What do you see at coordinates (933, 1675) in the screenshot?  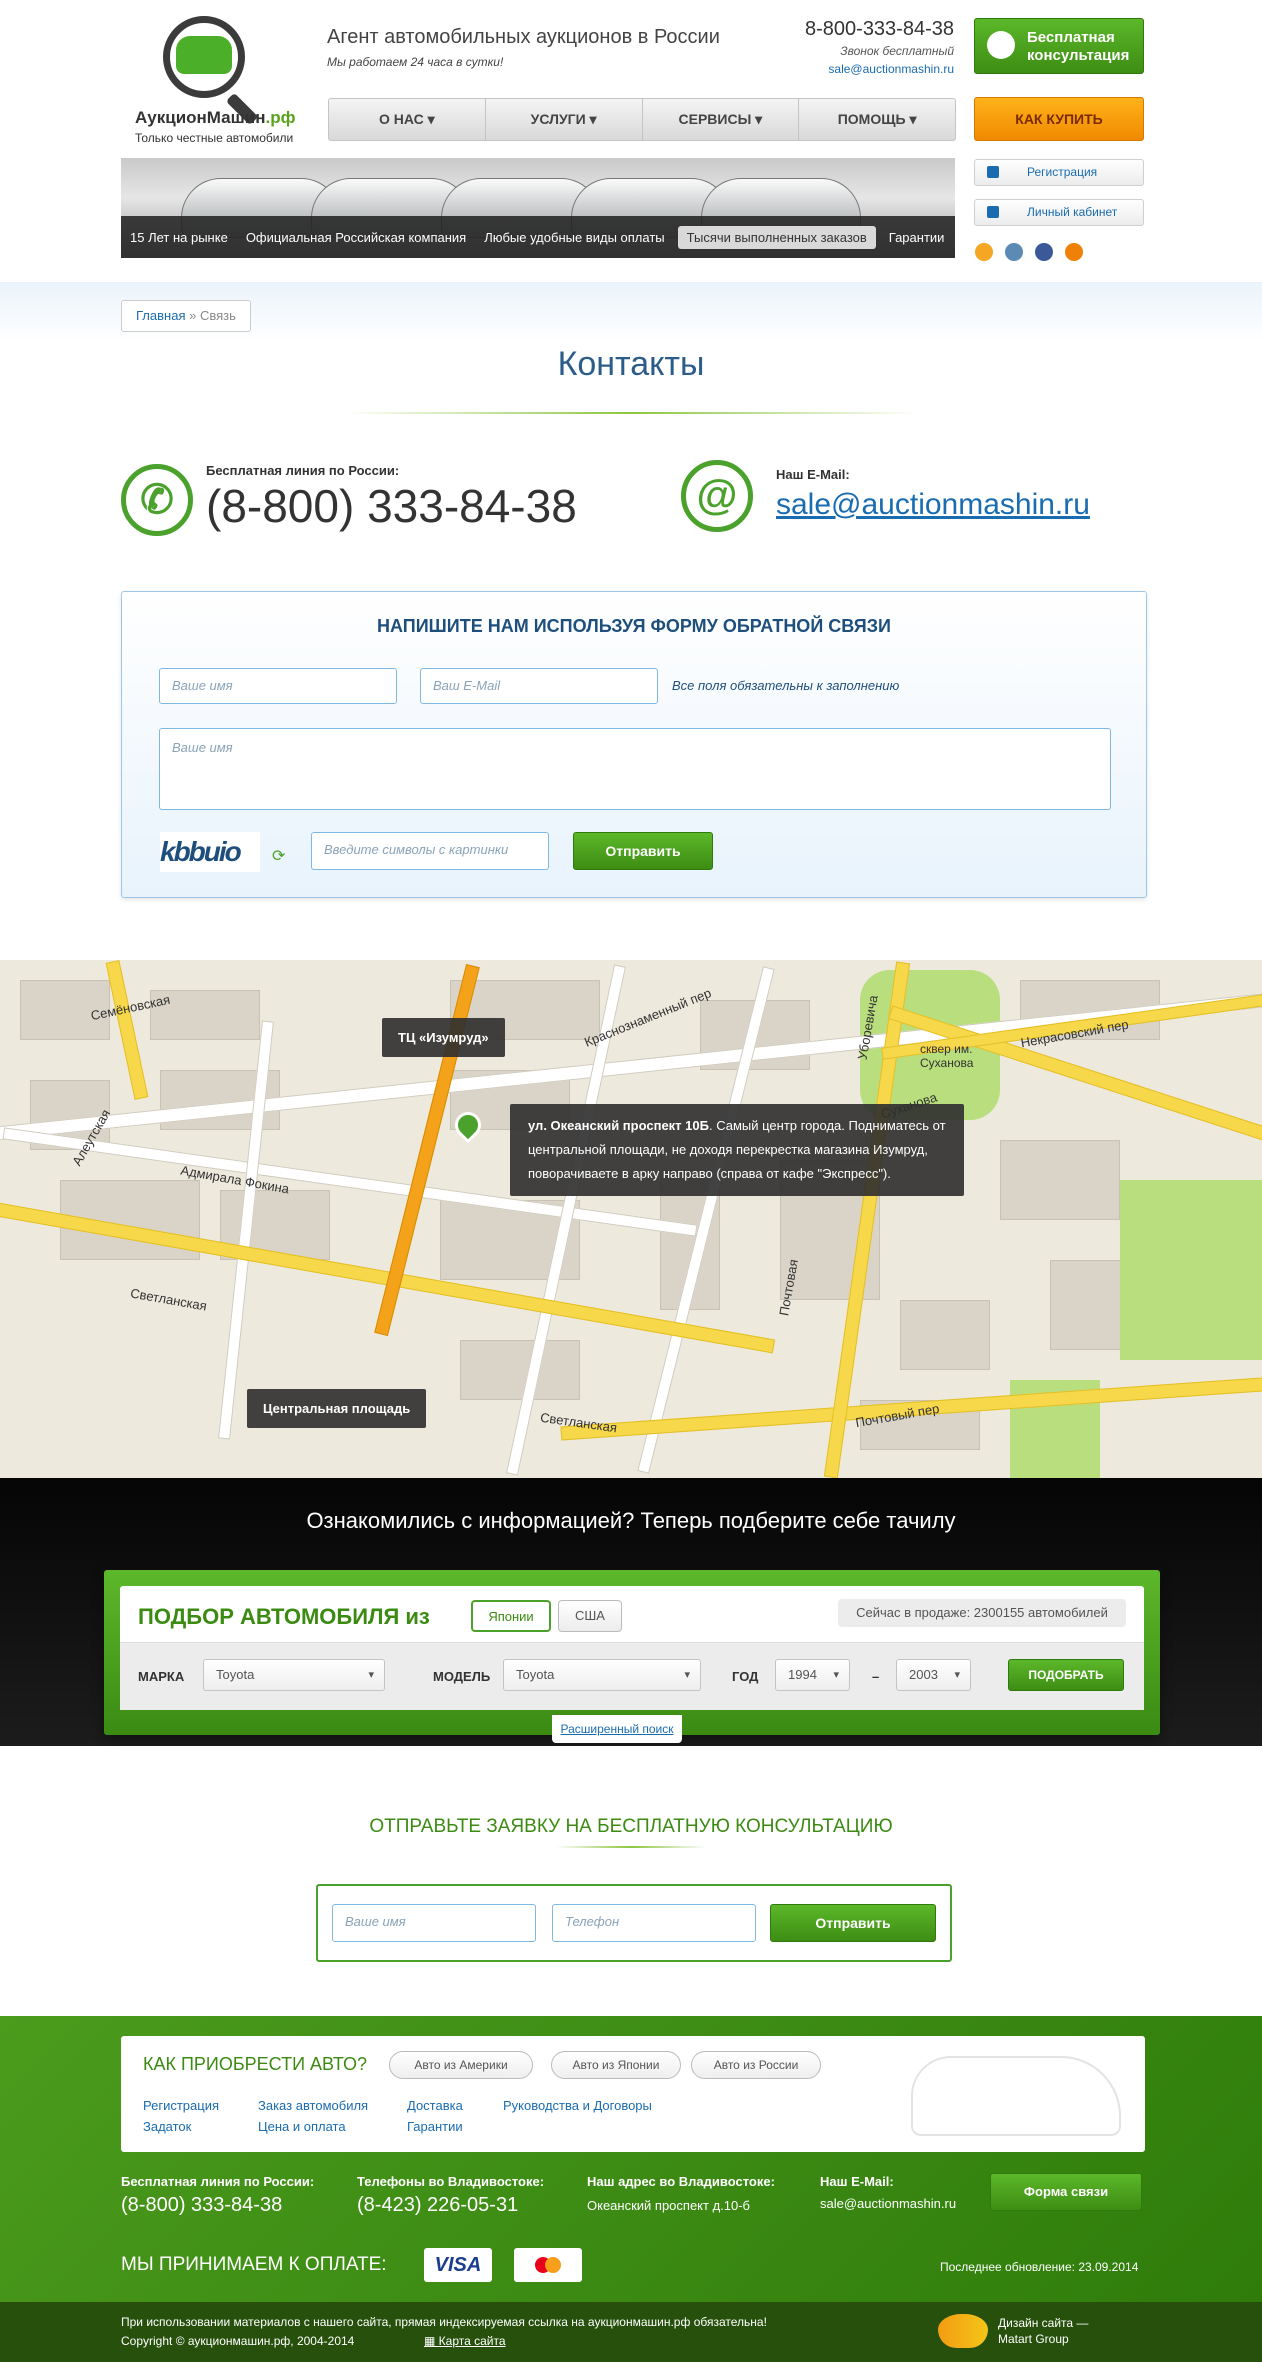 I see `year-to-select: 2003` at bounding box center [933, 1675].